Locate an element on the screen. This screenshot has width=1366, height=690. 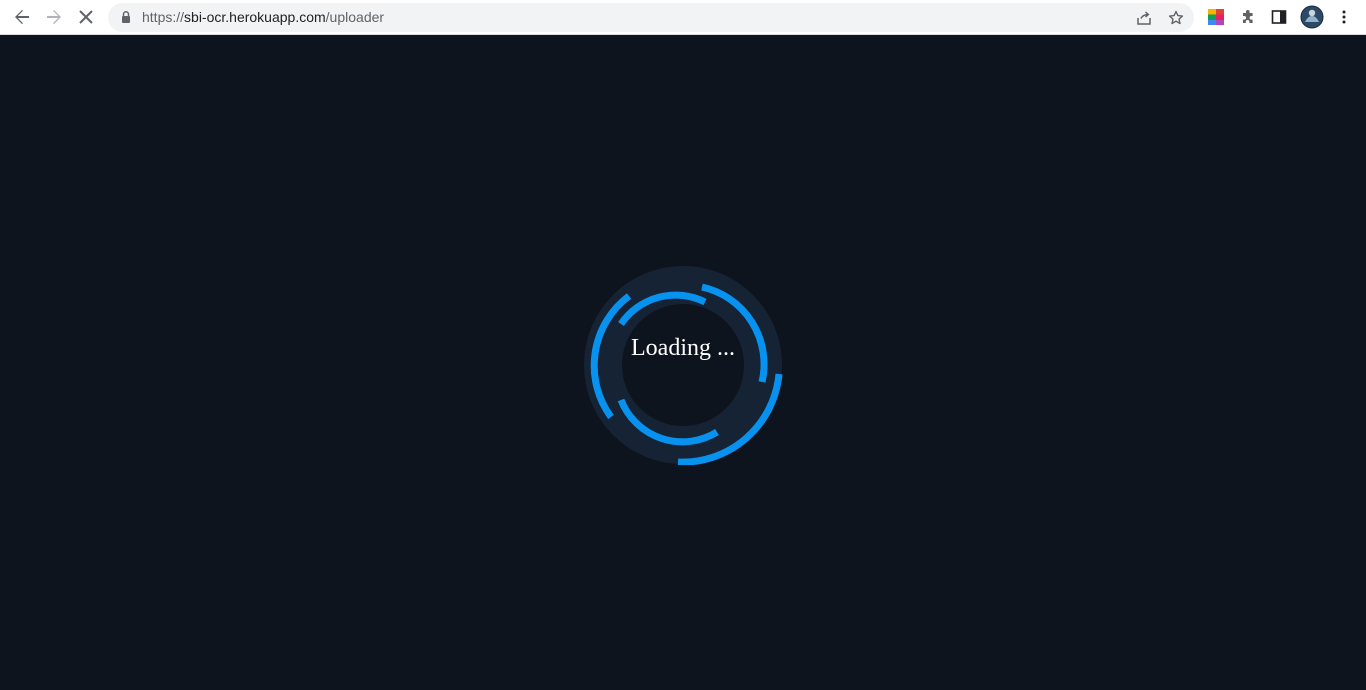
spinner-inner-disc is located at coordinates (683, 365).